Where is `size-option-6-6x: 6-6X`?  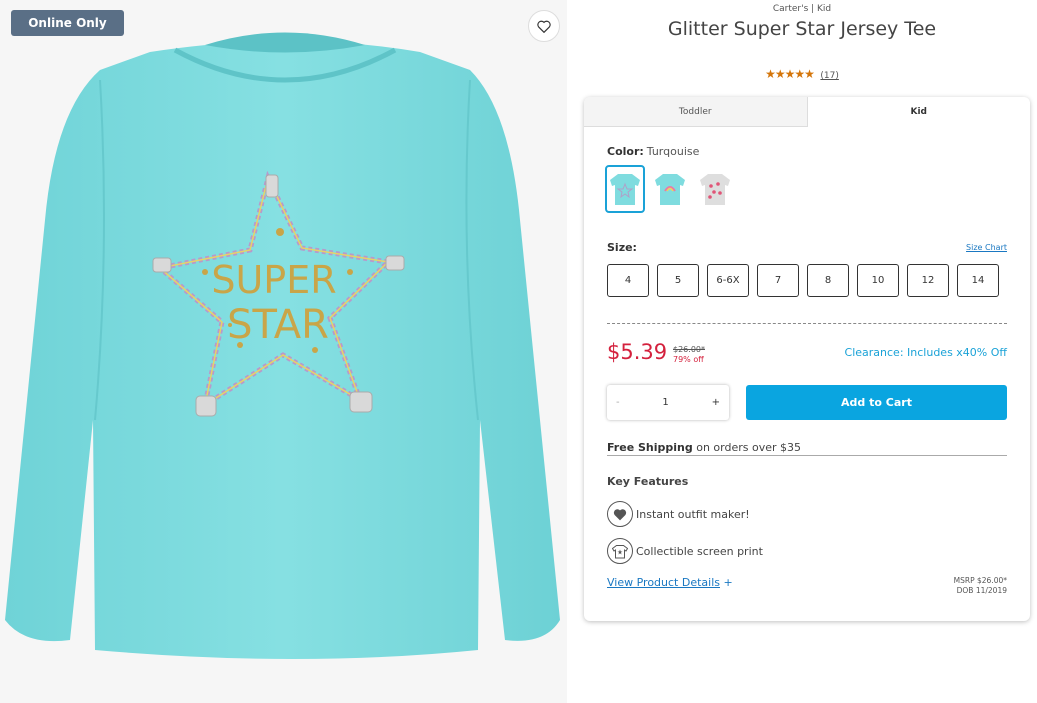 size-option-6-6x: 6-6X is located at coordinates (728, 280).